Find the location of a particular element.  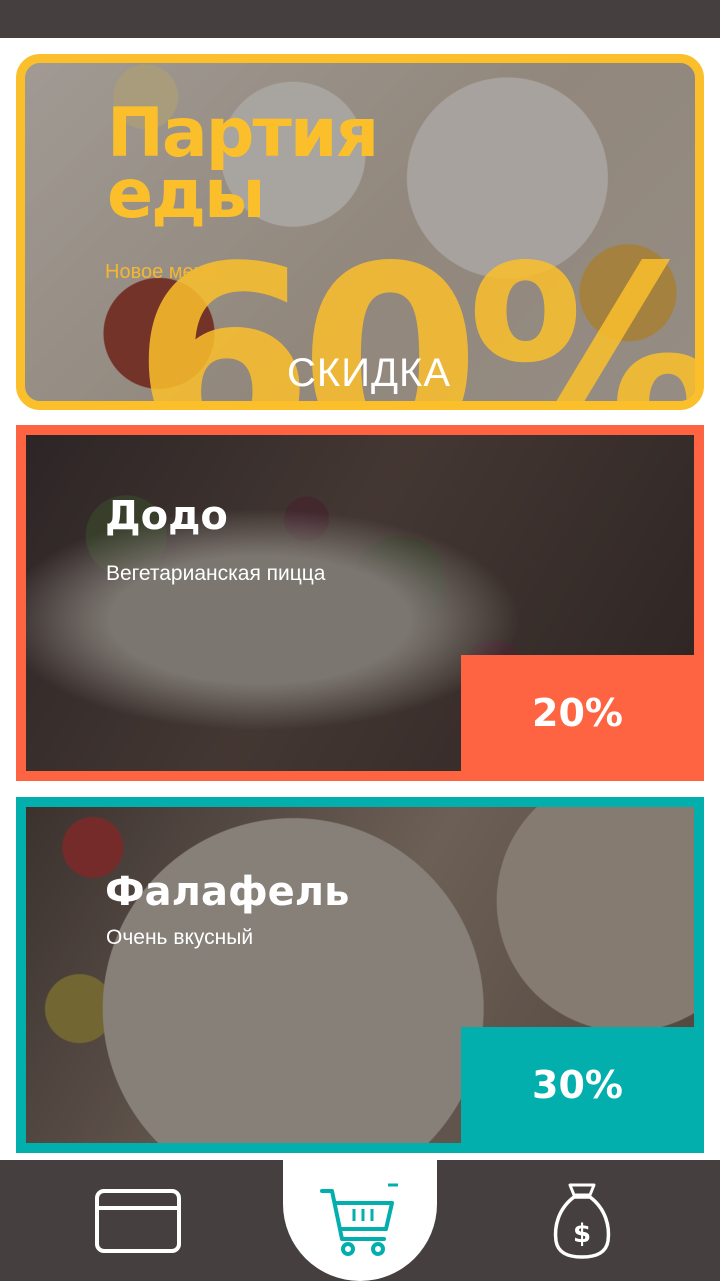

nav-cart-button is located at coordinates (360, 1220).